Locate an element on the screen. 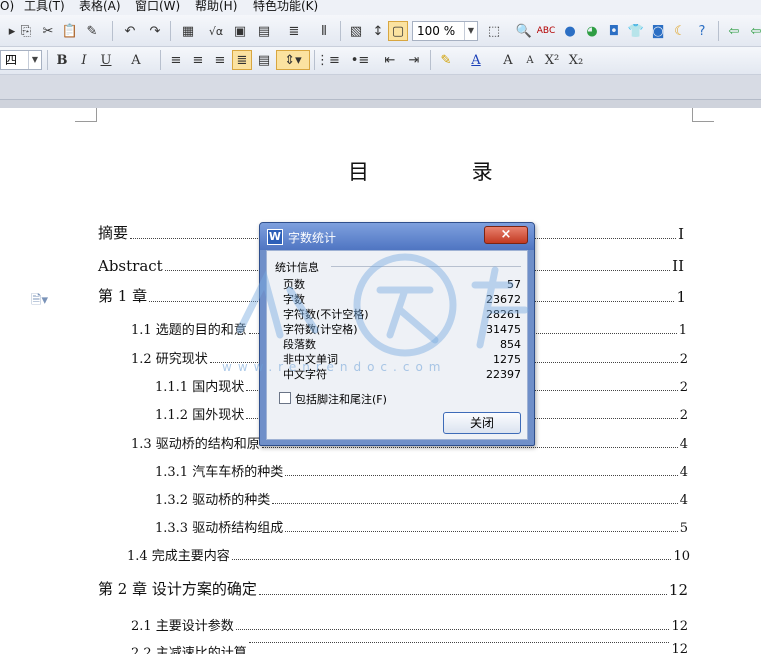 This screenshot has width=761, height=654. paragraph-marks-icon: ↕ is located at coordinates (378, 31).